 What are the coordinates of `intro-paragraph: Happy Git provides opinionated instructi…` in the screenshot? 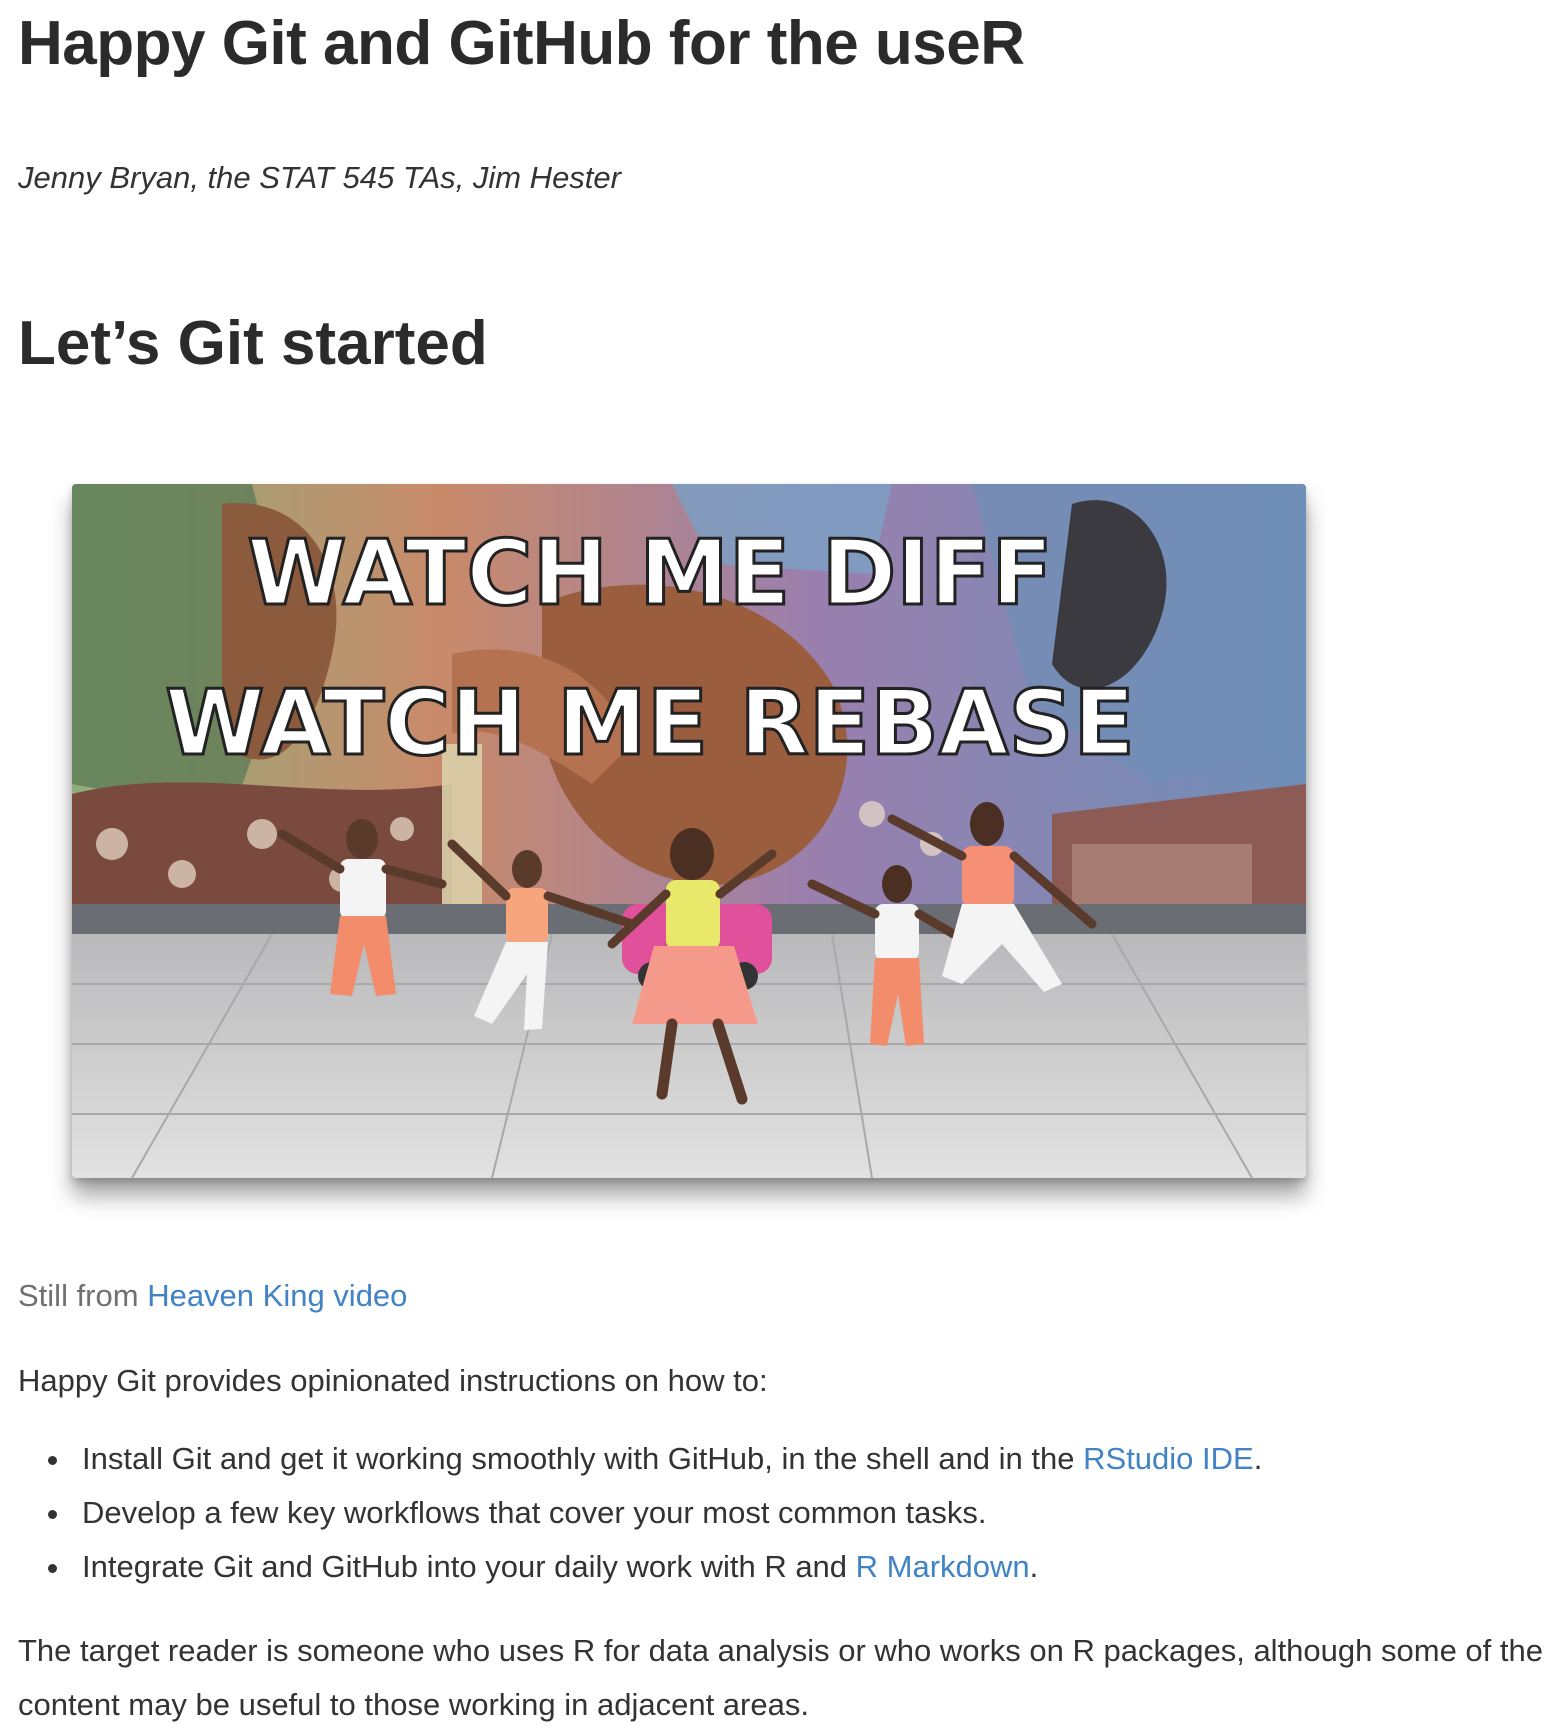 It's located at (393, 1380).